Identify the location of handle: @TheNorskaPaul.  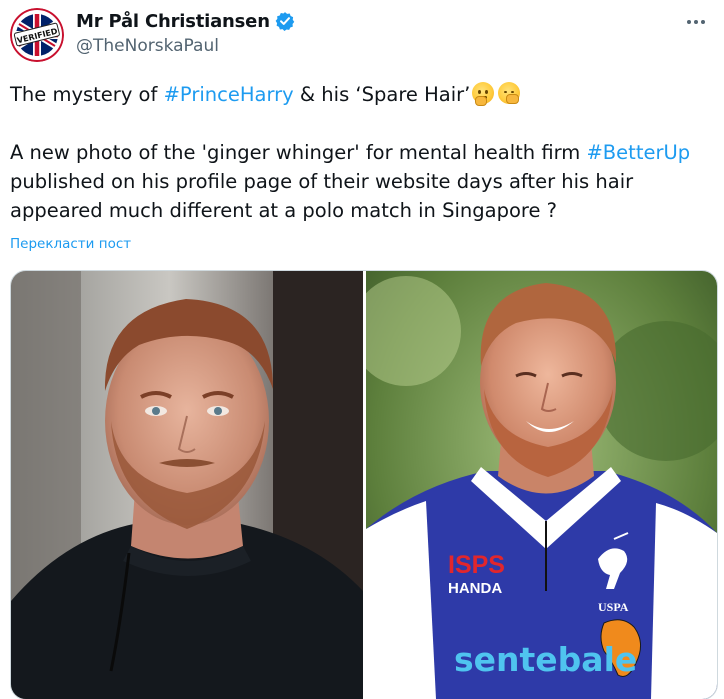
(147, 46).